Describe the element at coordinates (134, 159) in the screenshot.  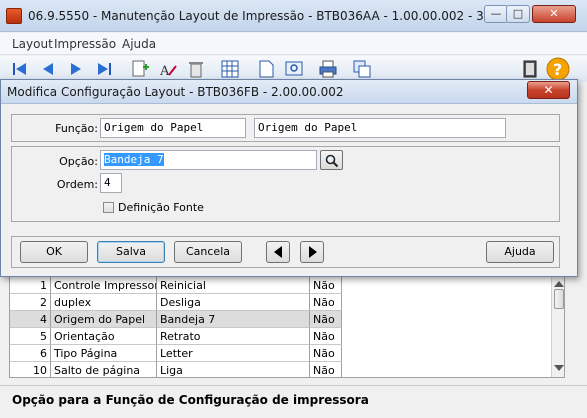
I see `opcao-selected-text: Bandeja 7` at that location.